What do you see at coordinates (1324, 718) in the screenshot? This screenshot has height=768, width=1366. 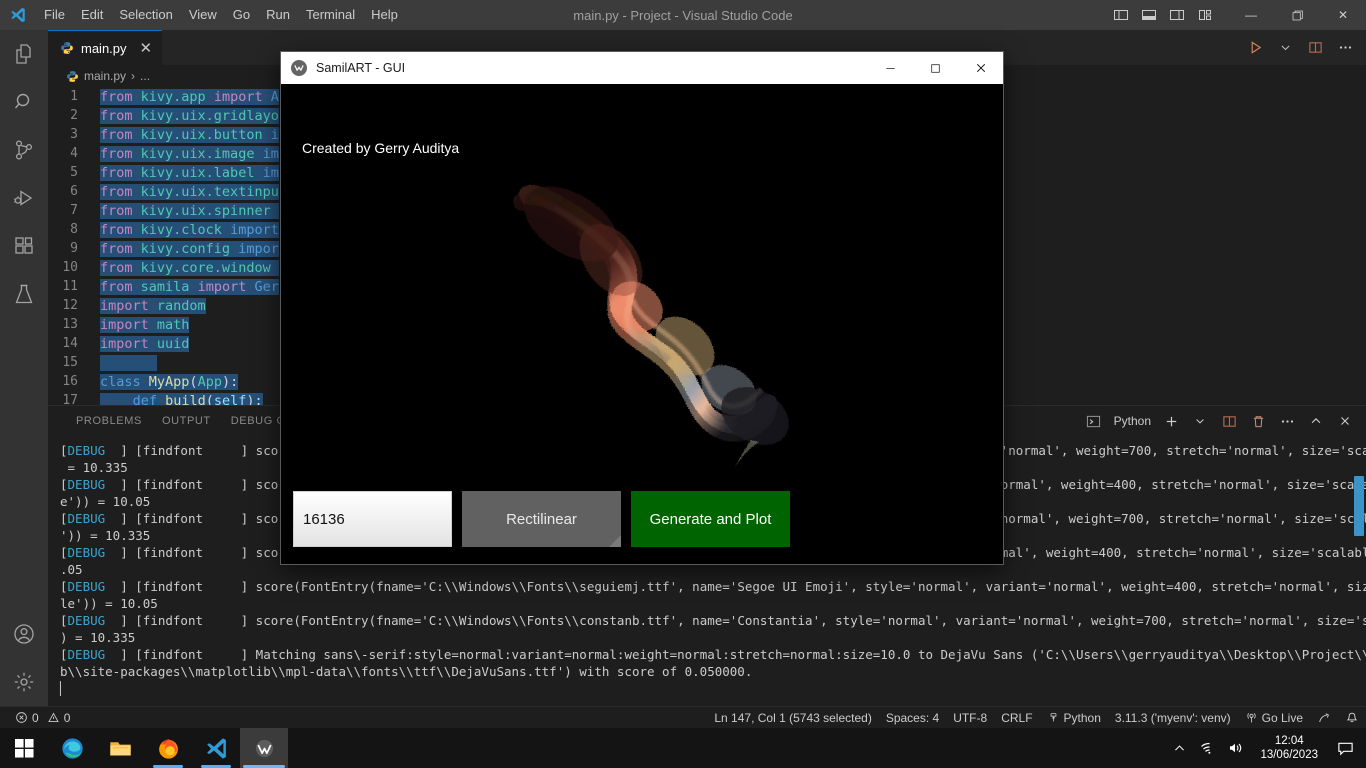 I see `feedback-smiley-icon` at bounding box center [1324, 718].